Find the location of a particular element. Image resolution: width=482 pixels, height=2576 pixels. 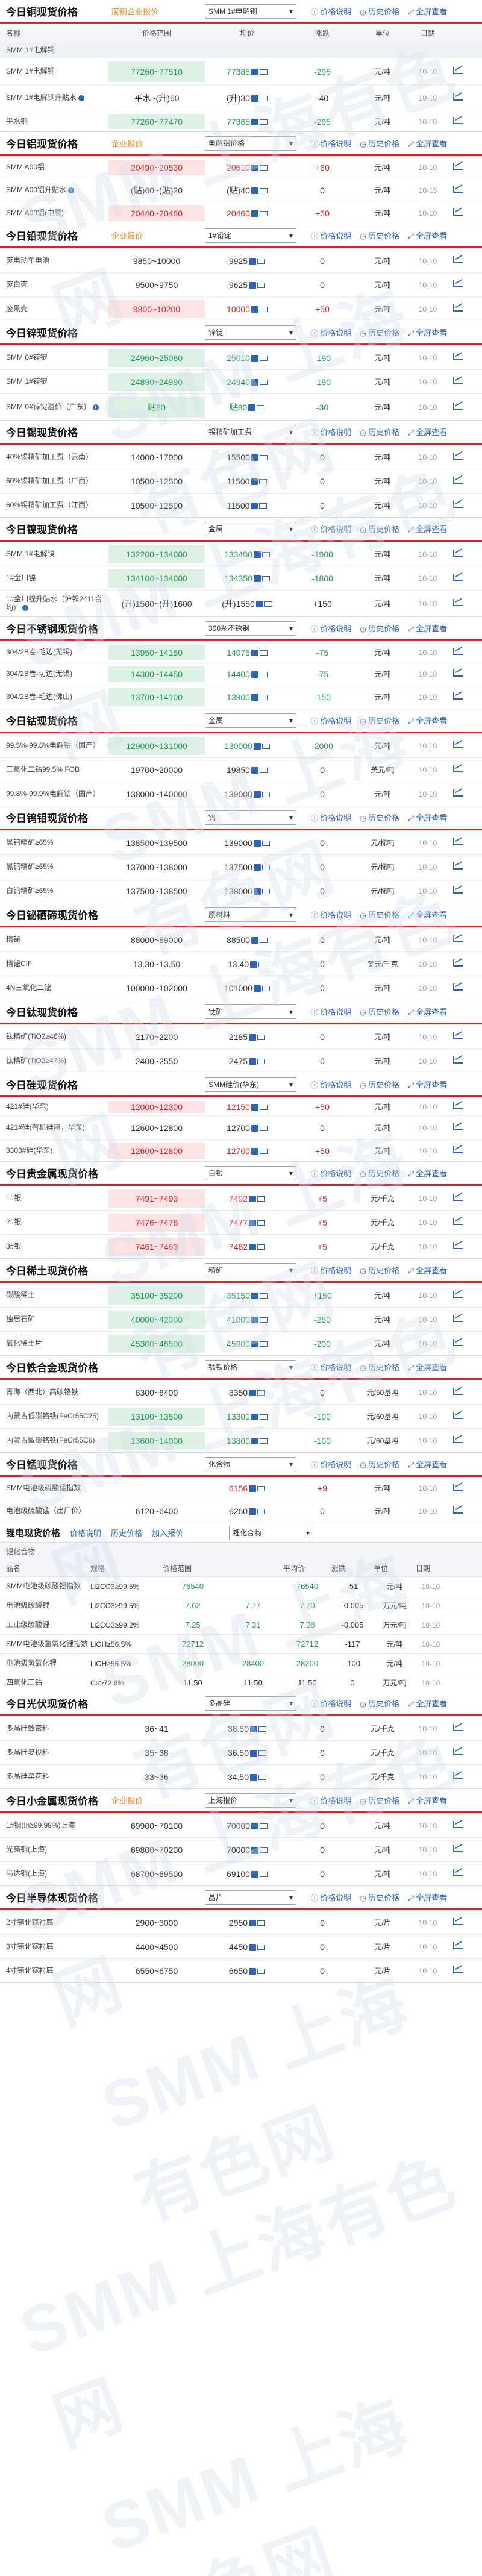

category-select: 钛矿 ▾ is located at coordinates (251, 1011).